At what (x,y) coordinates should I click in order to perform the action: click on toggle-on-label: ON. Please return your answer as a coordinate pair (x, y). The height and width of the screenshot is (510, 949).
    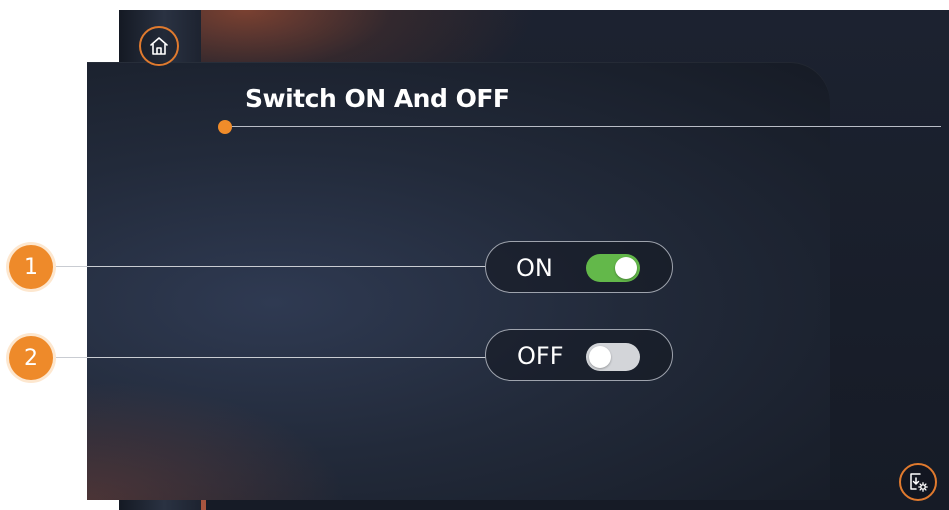
    Looking at the image, I should click on (534, 268).